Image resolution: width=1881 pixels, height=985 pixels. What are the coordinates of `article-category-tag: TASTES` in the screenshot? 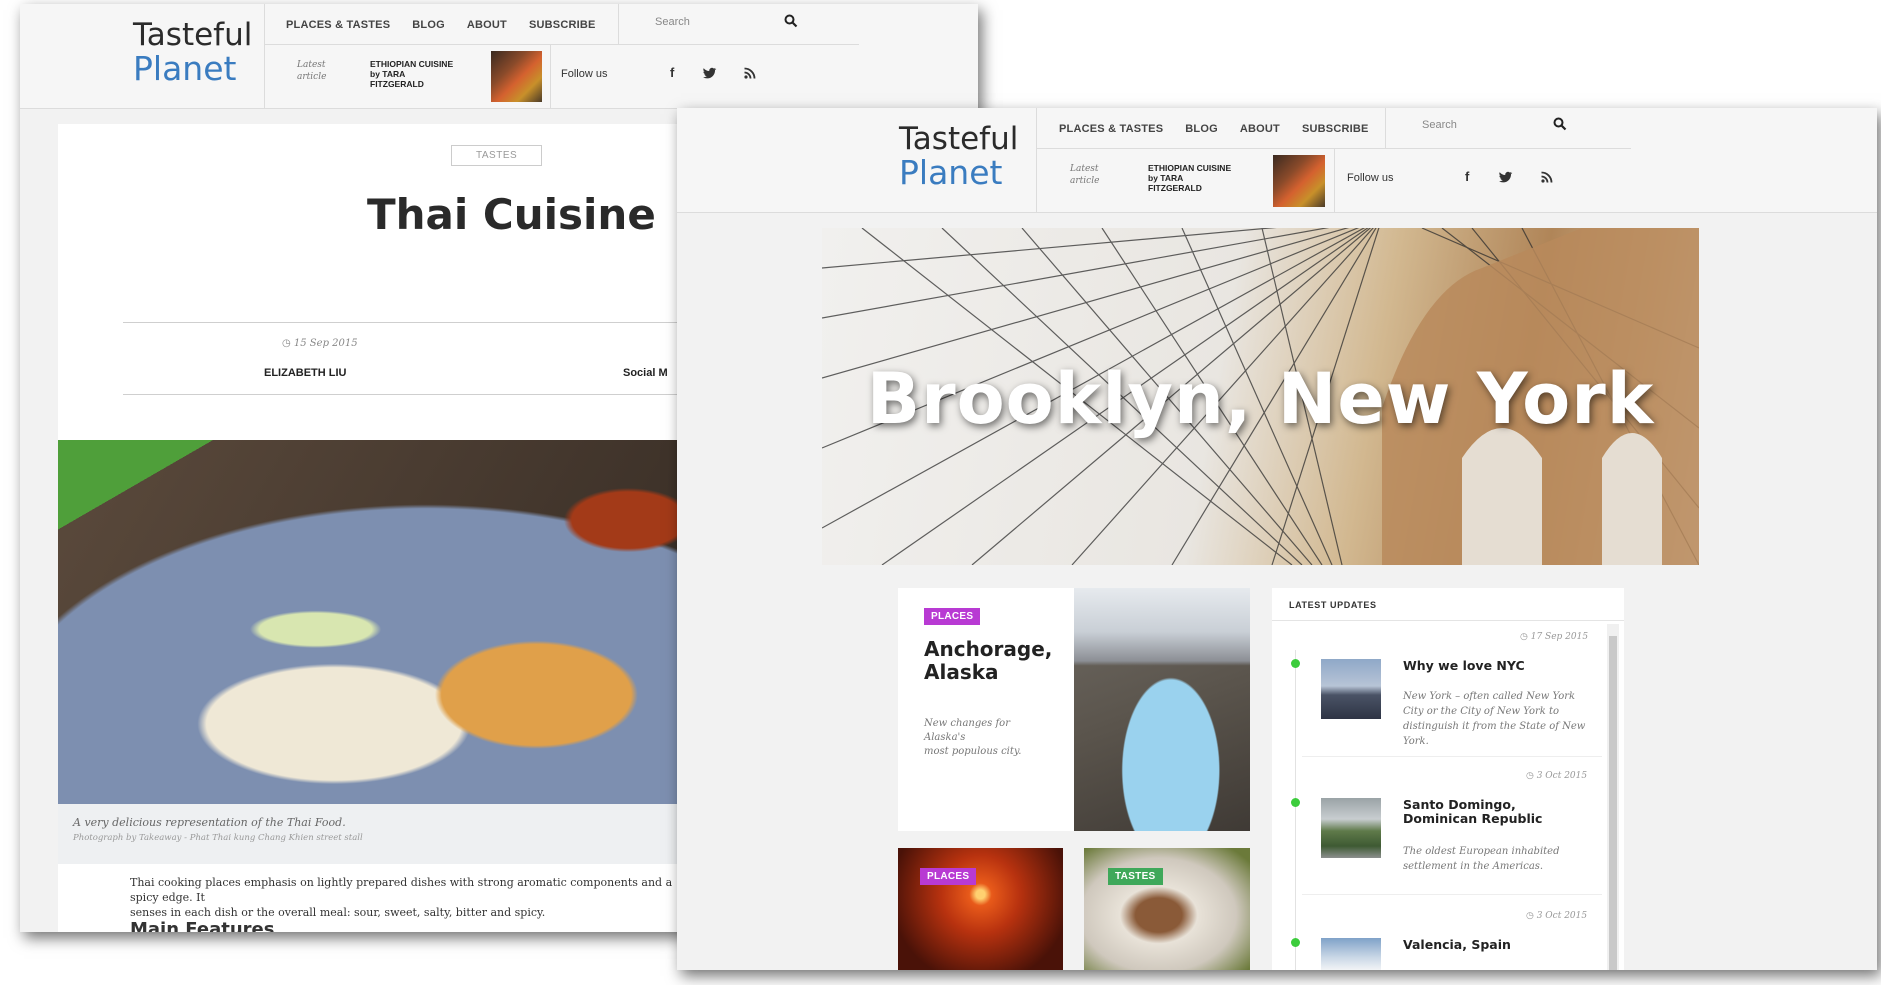 It's located at (497, 155).